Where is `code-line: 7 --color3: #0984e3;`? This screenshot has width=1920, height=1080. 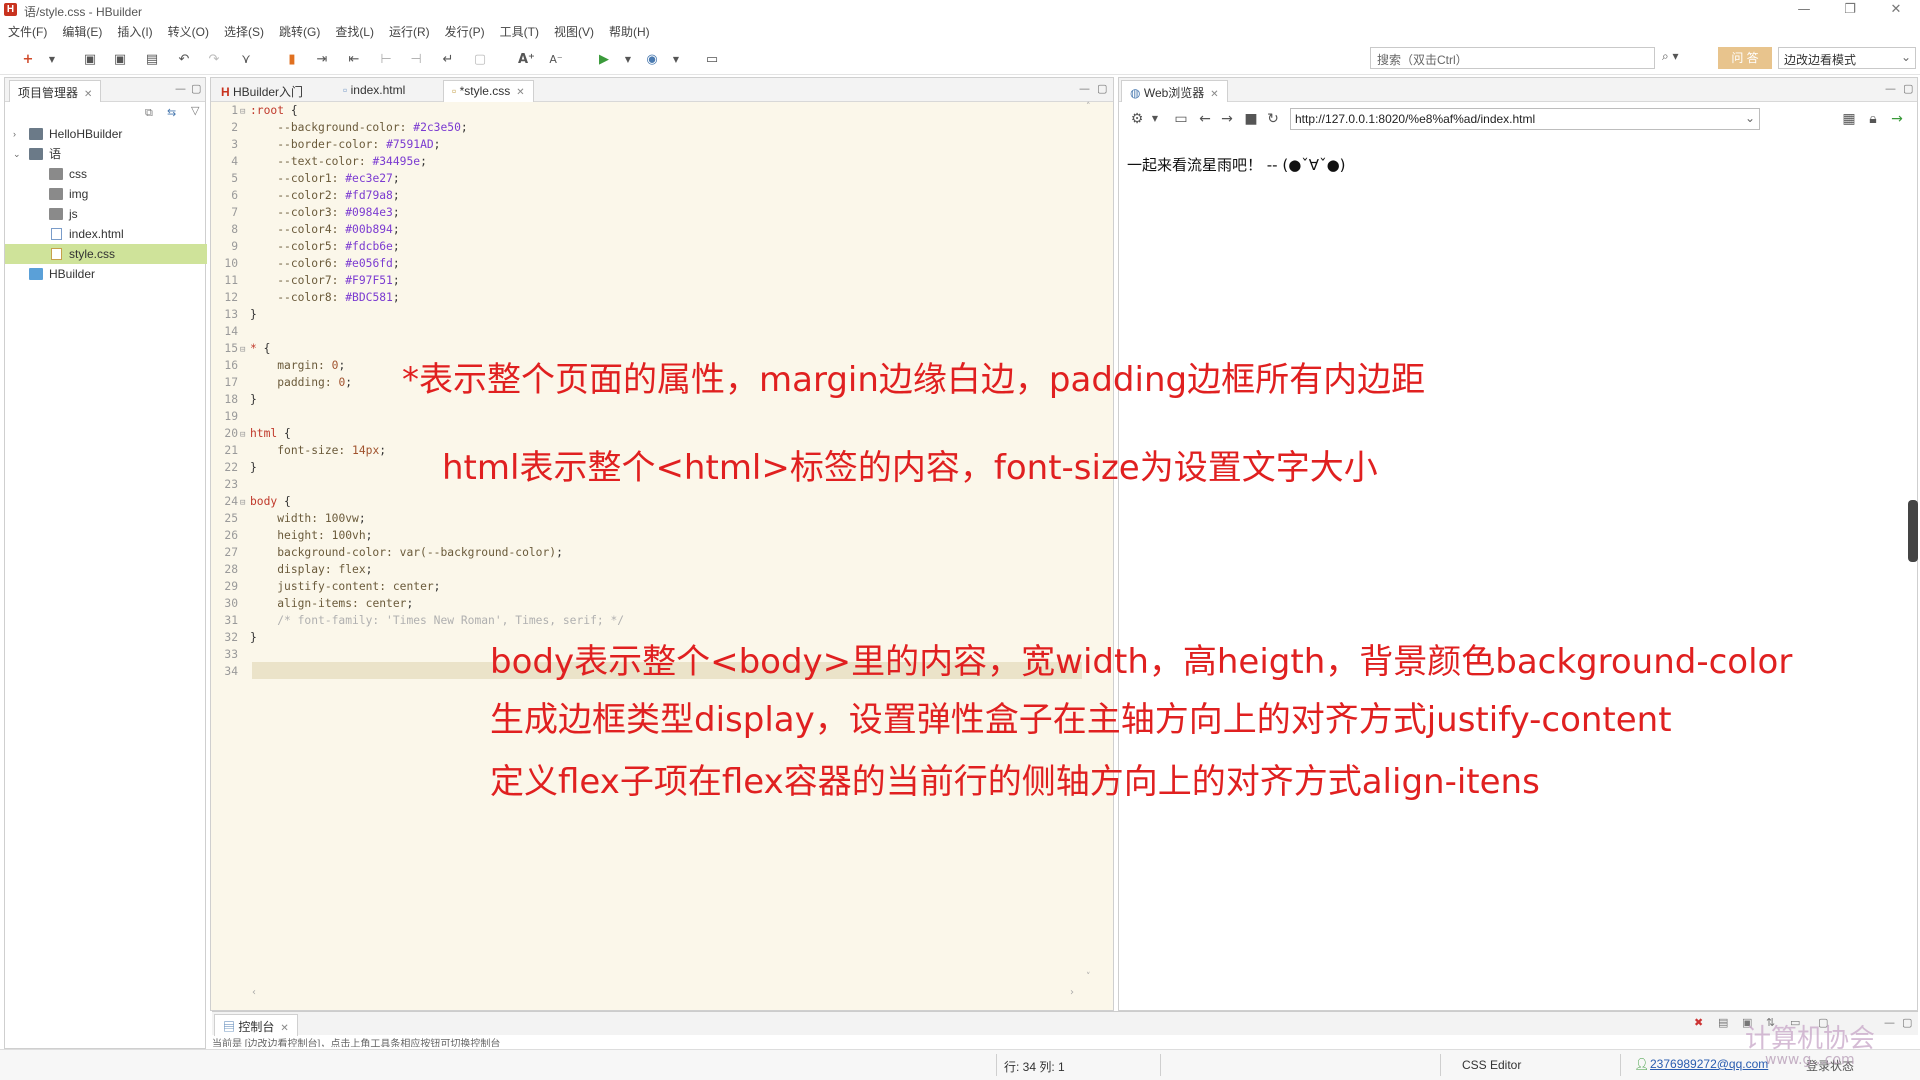 code-line: 7 --color3: #0984e3; is located at coordinates (652, 212).